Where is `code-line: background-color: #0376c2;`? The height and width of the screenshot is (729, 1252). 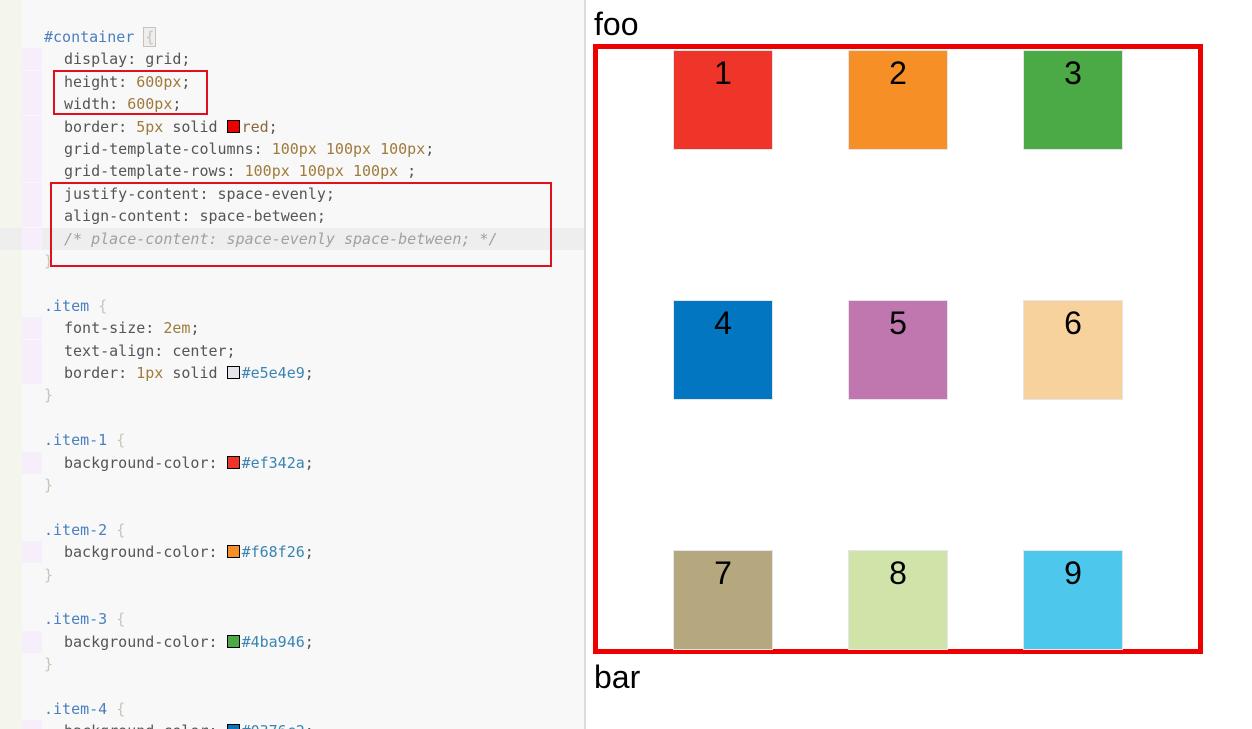
code-line: background-color: #0376c2; is located at coordinates (292, 724).